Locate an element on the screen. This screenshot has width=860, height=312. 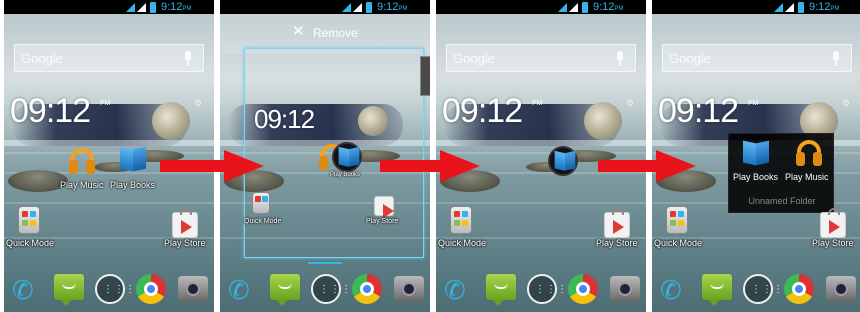
page-indicator is located at coordinates (325, 263).